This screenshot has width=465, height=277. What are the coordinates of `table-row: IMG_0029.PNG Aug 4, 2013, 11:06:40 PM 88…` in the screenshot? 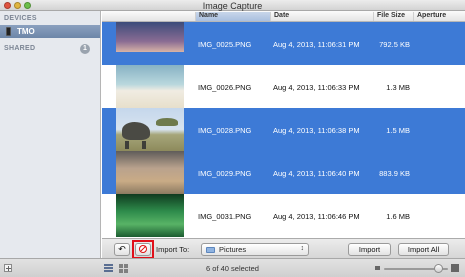 It's located at (283, 172).